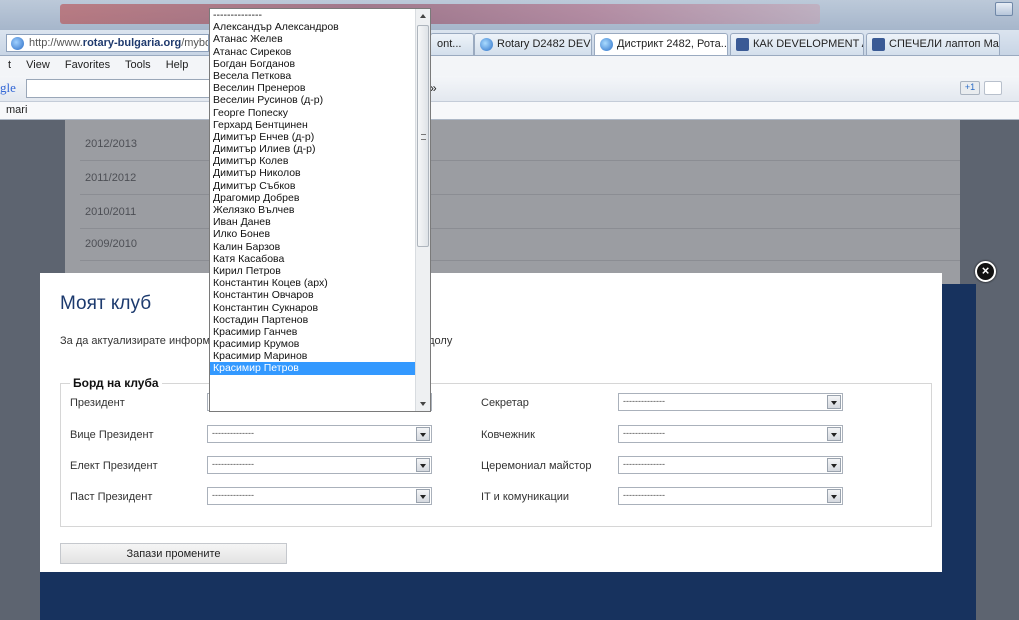  I want to click on favorites-item: mari, so click(16, 110).